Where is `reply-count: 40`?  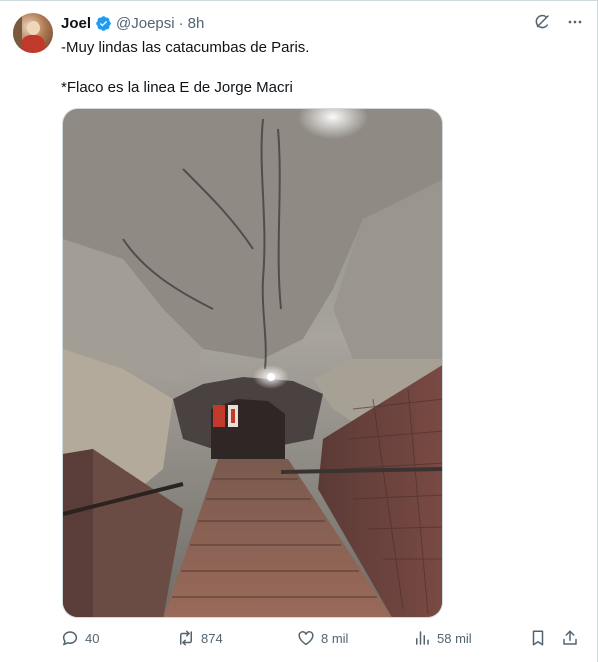 reply-count: 40 is located at coordinates (92, 638).